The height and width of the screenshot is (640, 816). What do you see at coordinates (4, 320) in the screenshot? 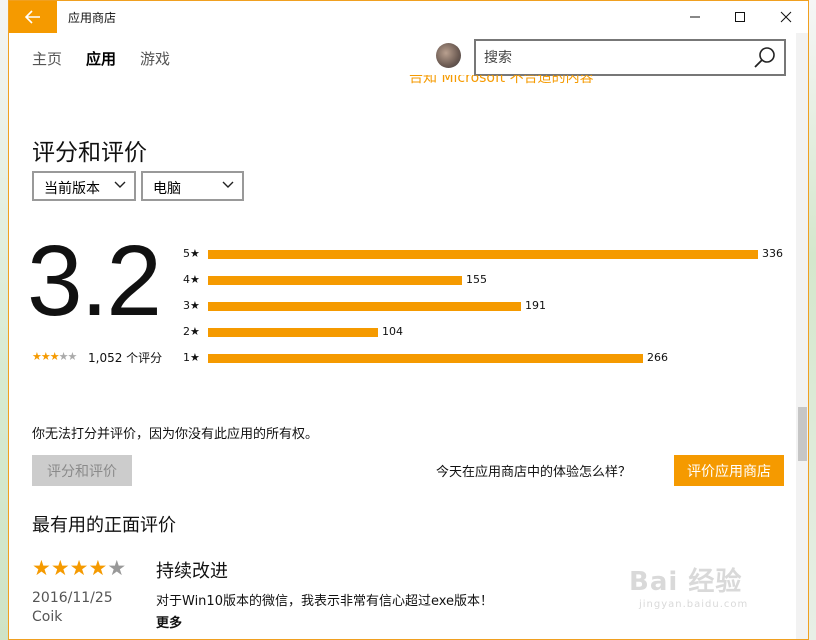
I see `desktop-background-left` at bounding box center [4, 320].